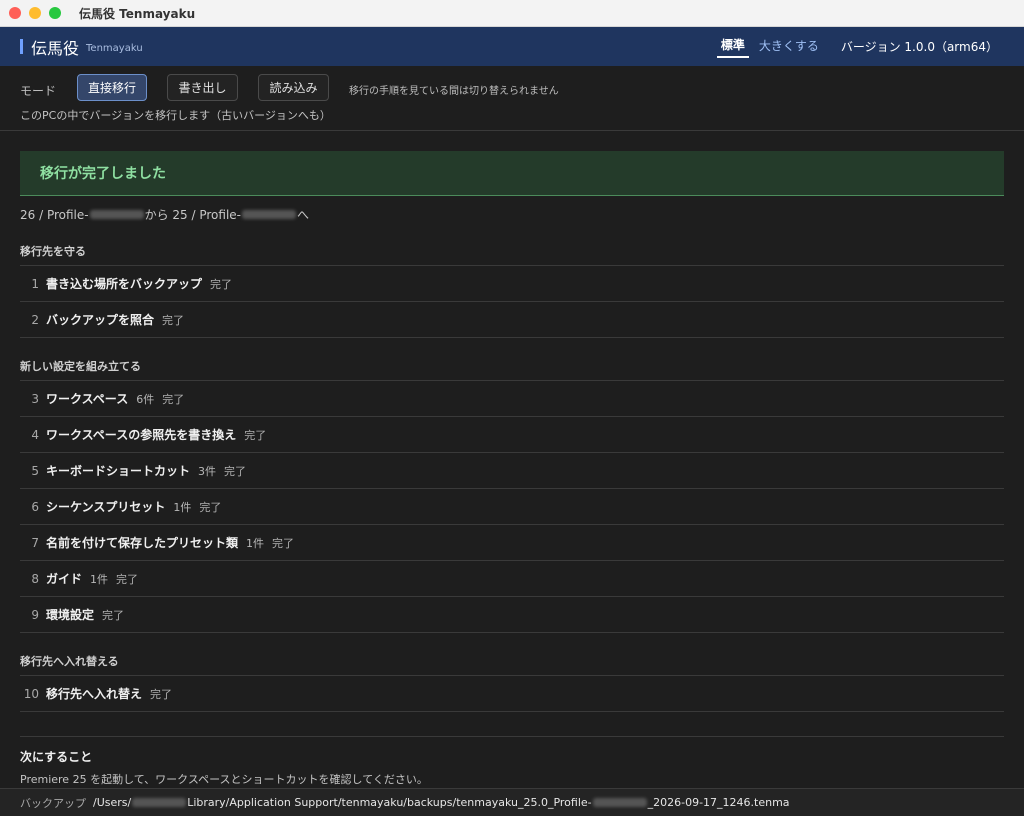 The width and height of the screenshot is (1024, 816). Describe the element at coordinates (137, 13) in the screenshot. I see `window-title: 伝馬役 Tenmayaku` at that location.